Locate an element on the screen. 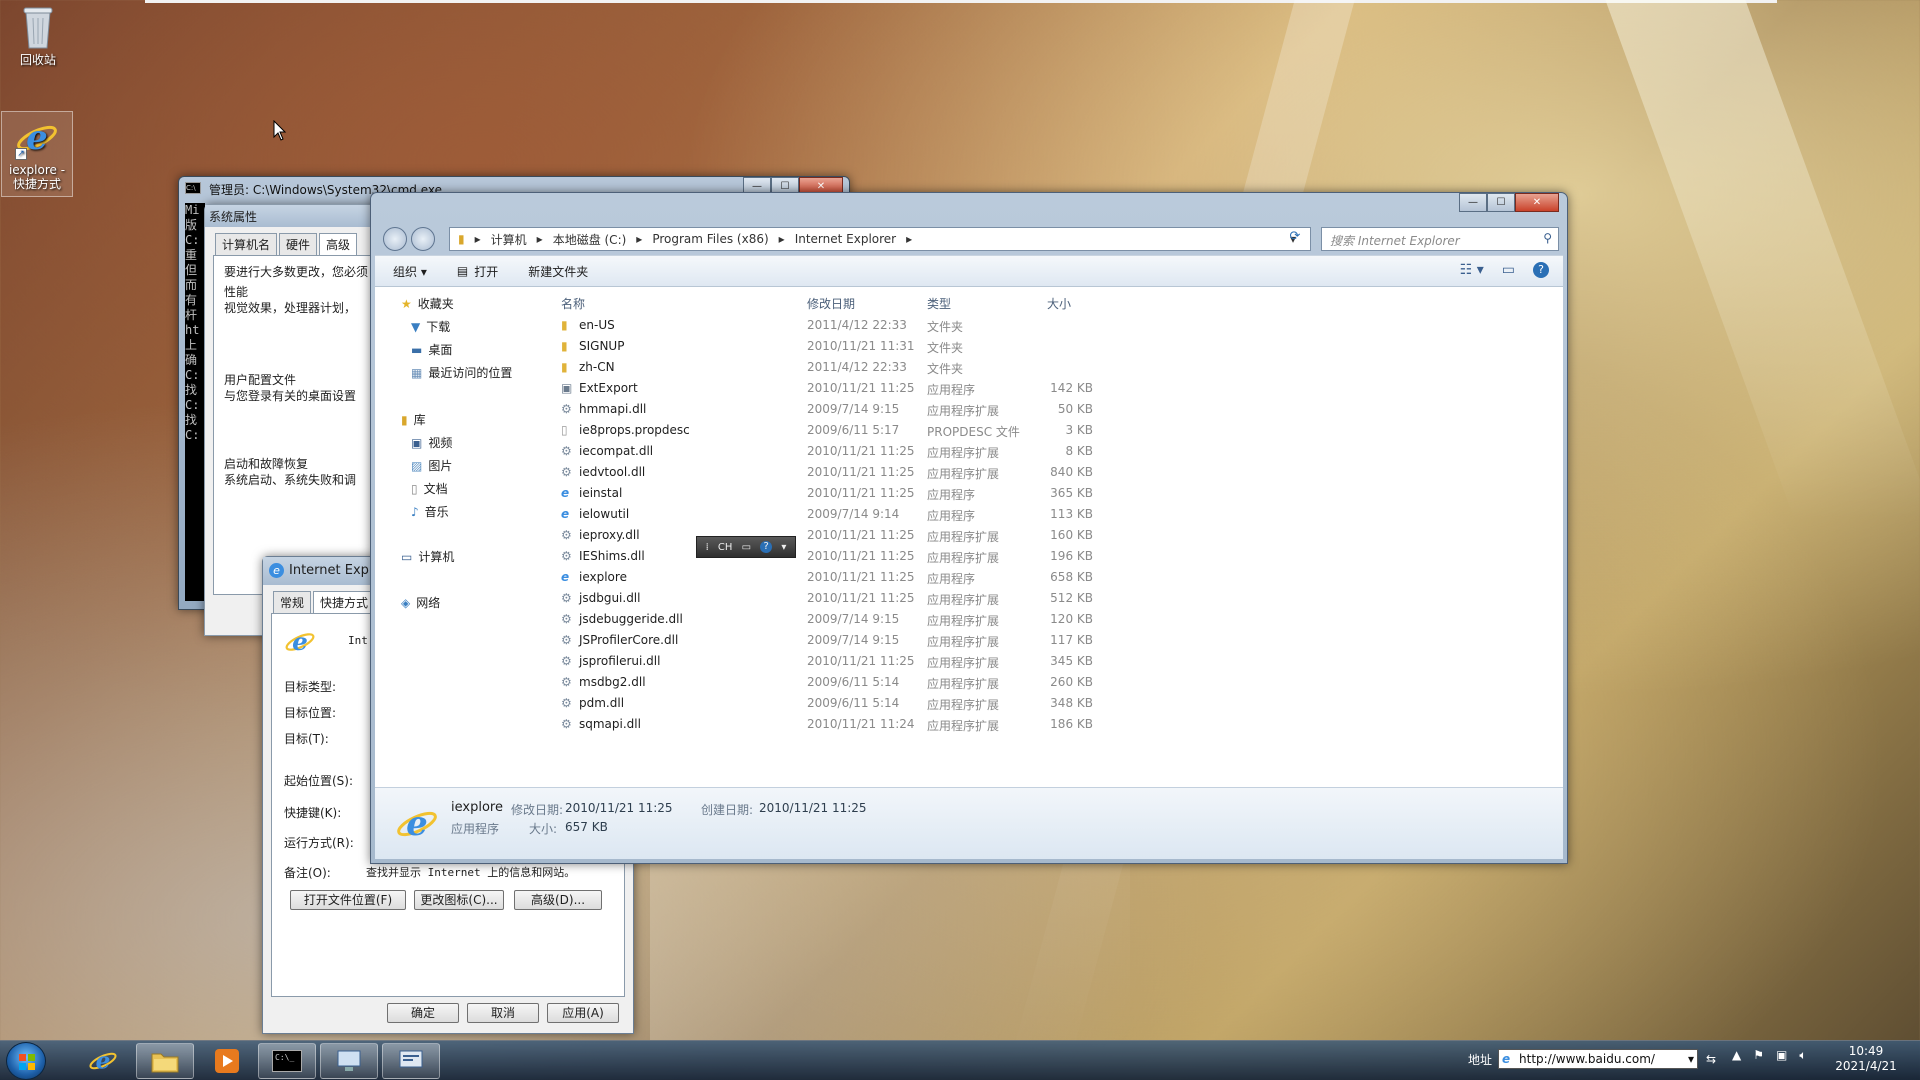  file-row: ⚙ msdbg2.dll 2009/6/11 5:14 应用程序扩展 260 KB is located at coordinates (901, 682).